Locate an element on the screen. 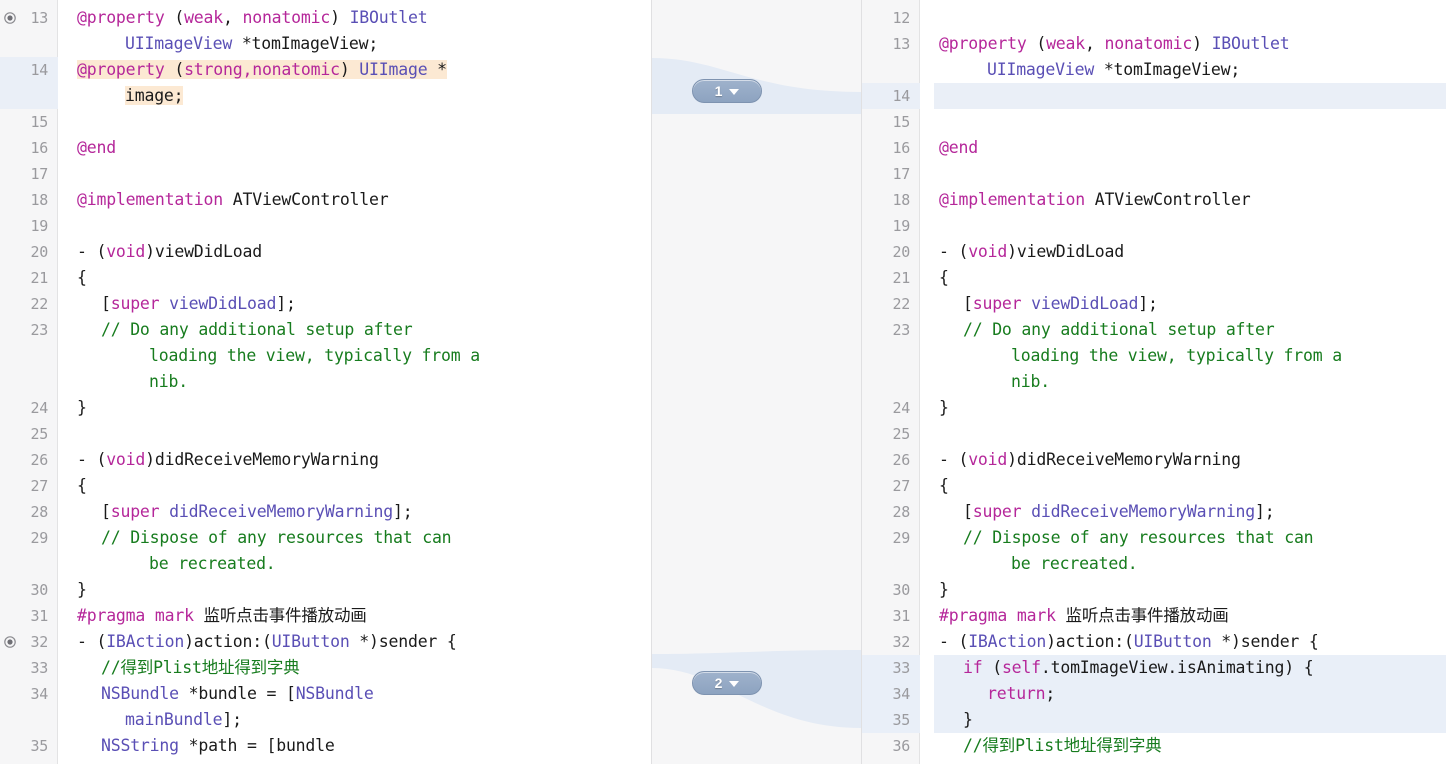 This screenshot has width=1446, height=764. gutter-row: 21 is located at coordinates (29, 278).